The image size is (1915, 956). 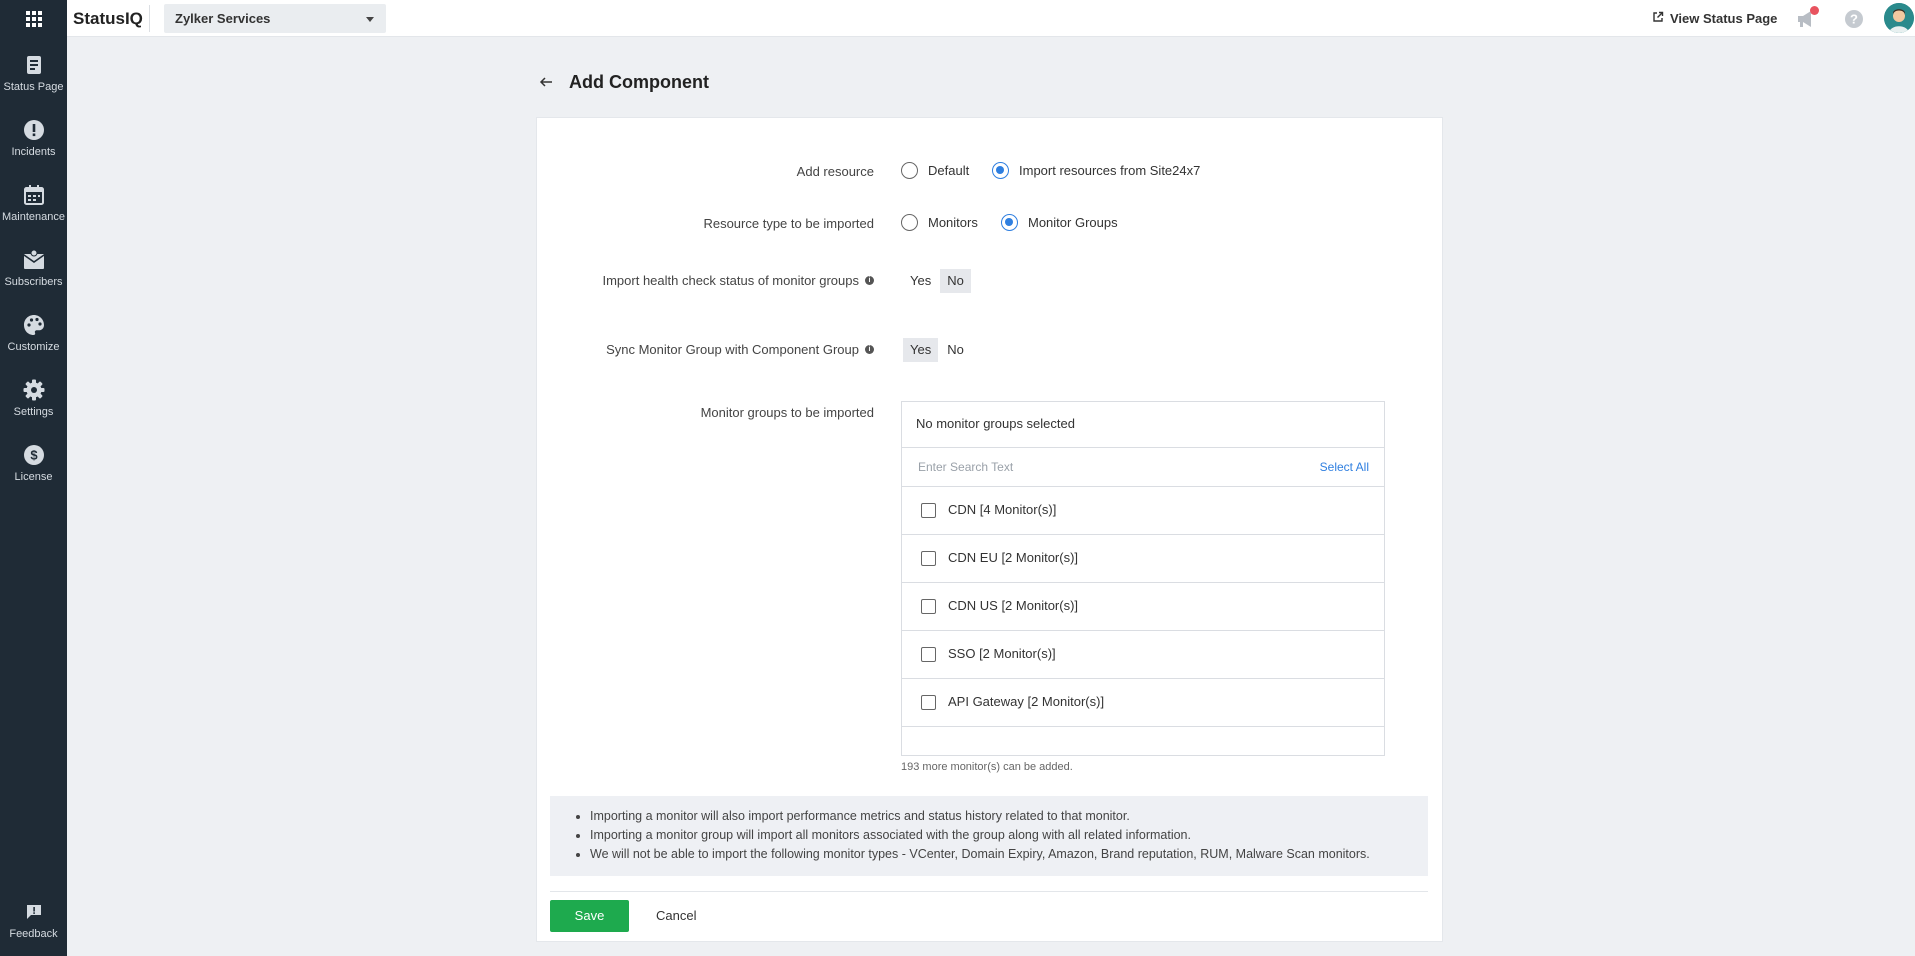 I want to click on radio-import-site24x7: Import resources from Site24x7, so click(x=1096, y=170).